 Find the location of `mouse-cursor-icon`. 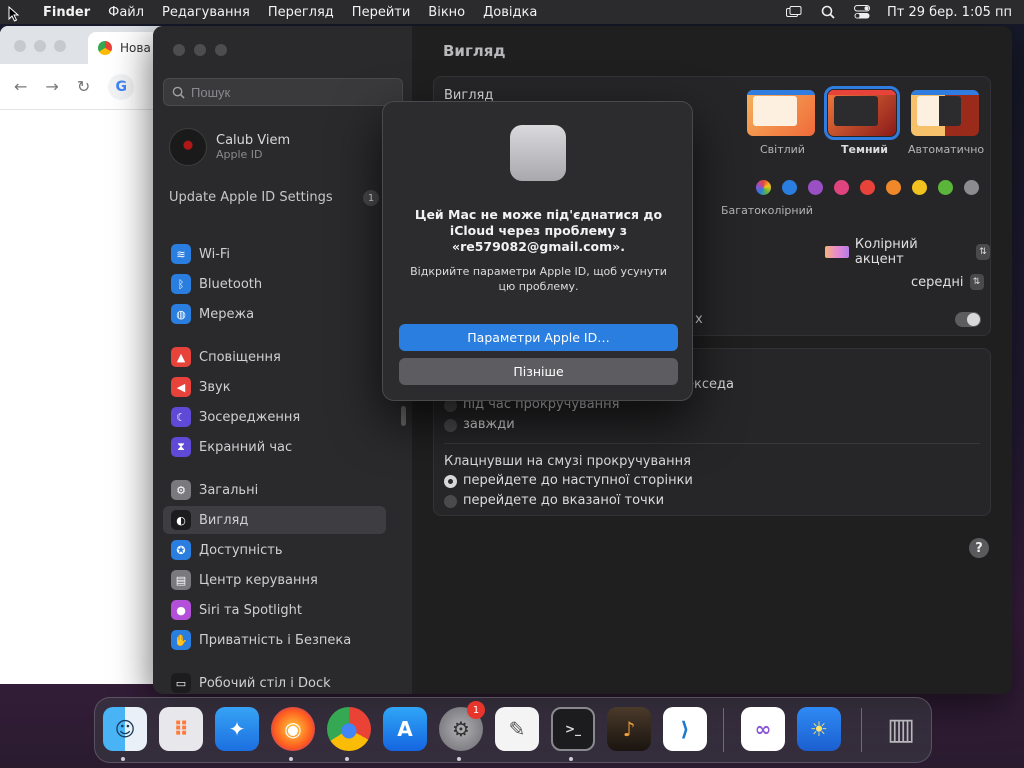

mouse-cursor-icon is located at coordinates (14, 14).